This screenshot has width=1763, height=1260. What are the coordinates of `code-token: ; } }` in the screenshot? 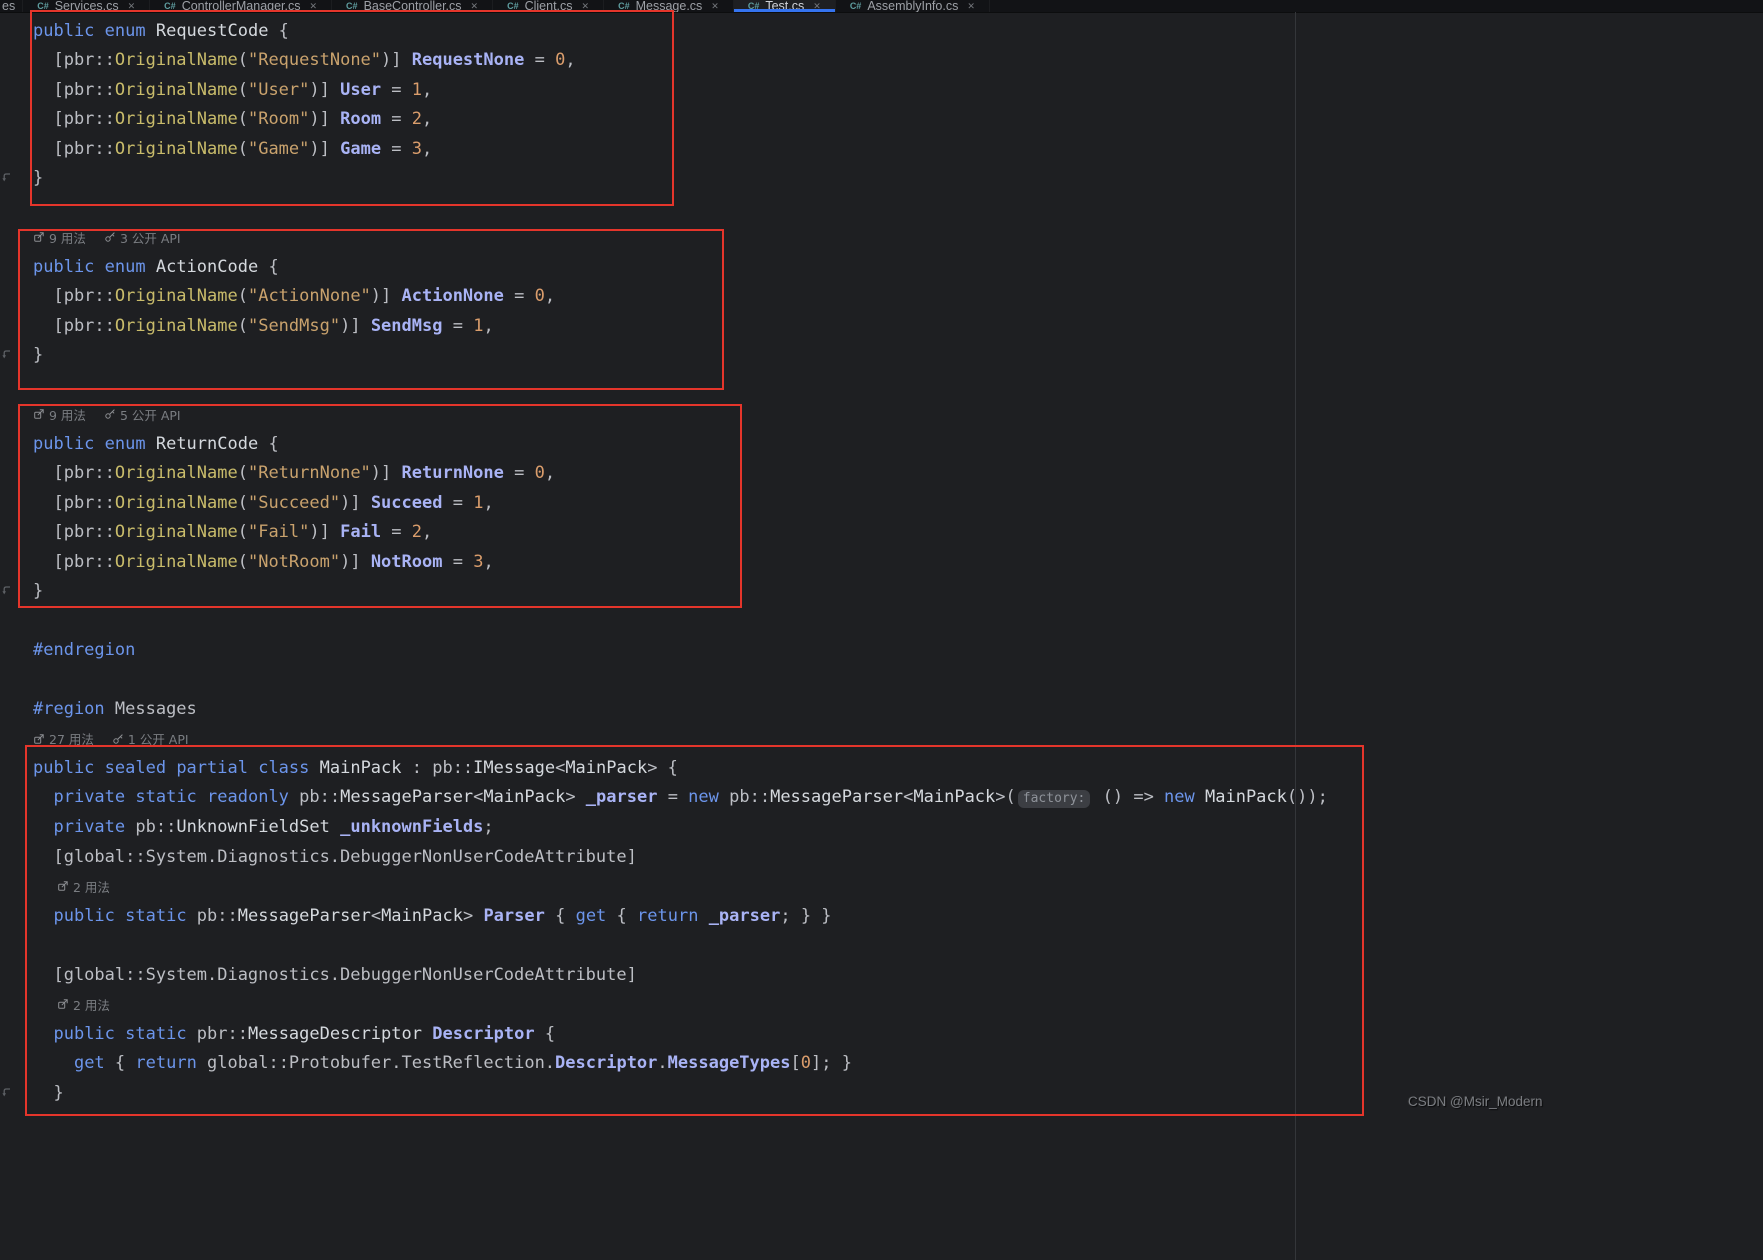 It's located at (806, 915).